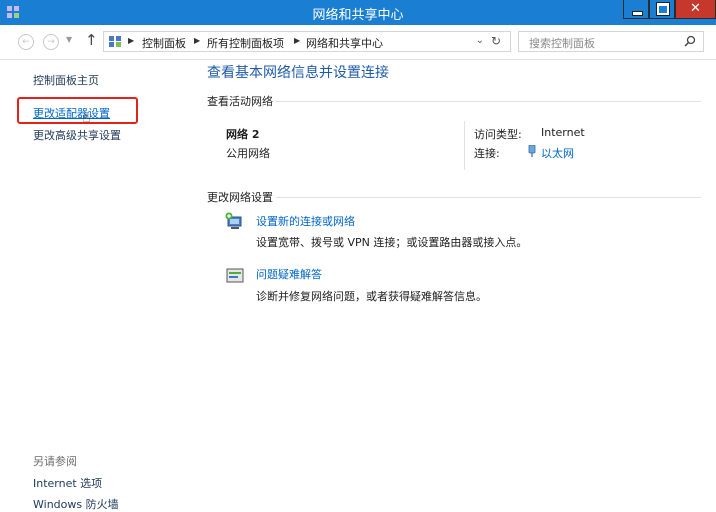 This screenshot has height=512, width=716. What do you see at coordinates (240, 197) in the screenshot?
I see `change-settings-heading: 更改网络设置` at bounding box center [240, 197].